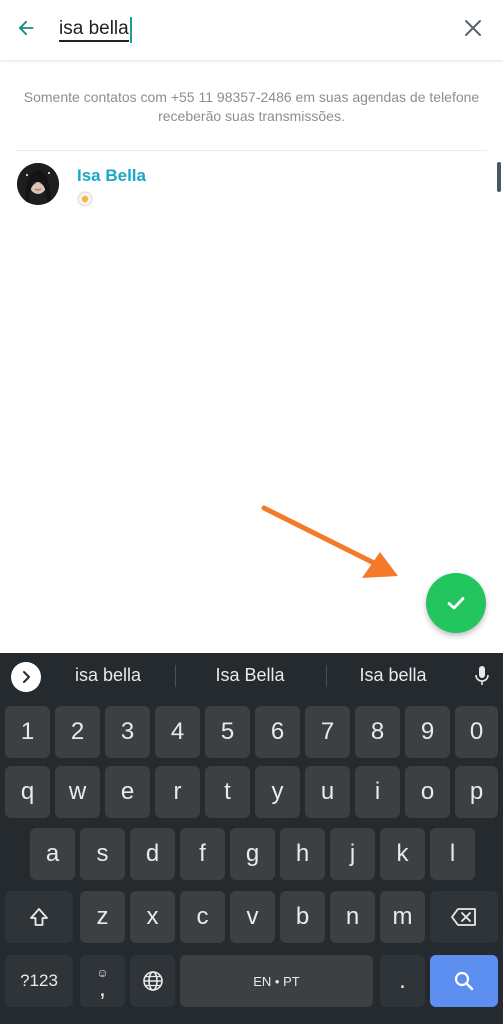  What do you see at coordinates (252, 917) in the screenshot?
I see `key-v: v` at bounding box center [252, 917].